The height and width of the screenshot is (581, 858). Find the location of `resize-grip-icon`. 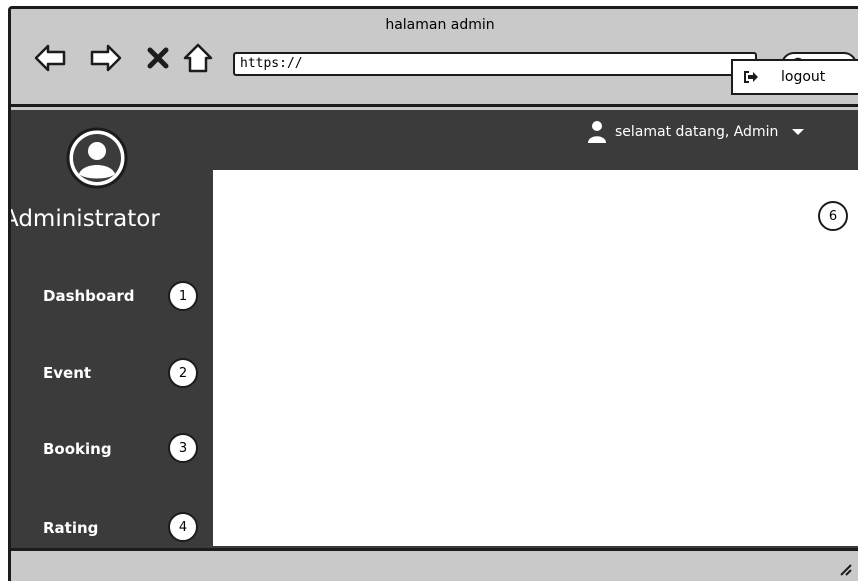

resize-grip-icon is located at coordinates (845, 569).